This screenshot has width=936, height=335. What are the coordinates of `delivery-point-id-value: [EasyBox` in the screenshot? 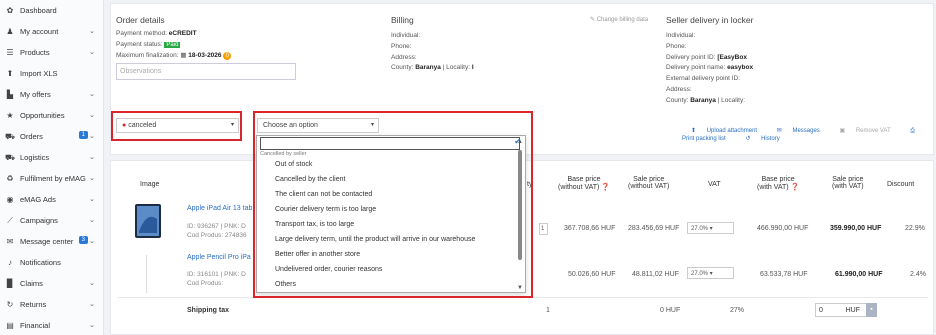 It's located at (732, 57).